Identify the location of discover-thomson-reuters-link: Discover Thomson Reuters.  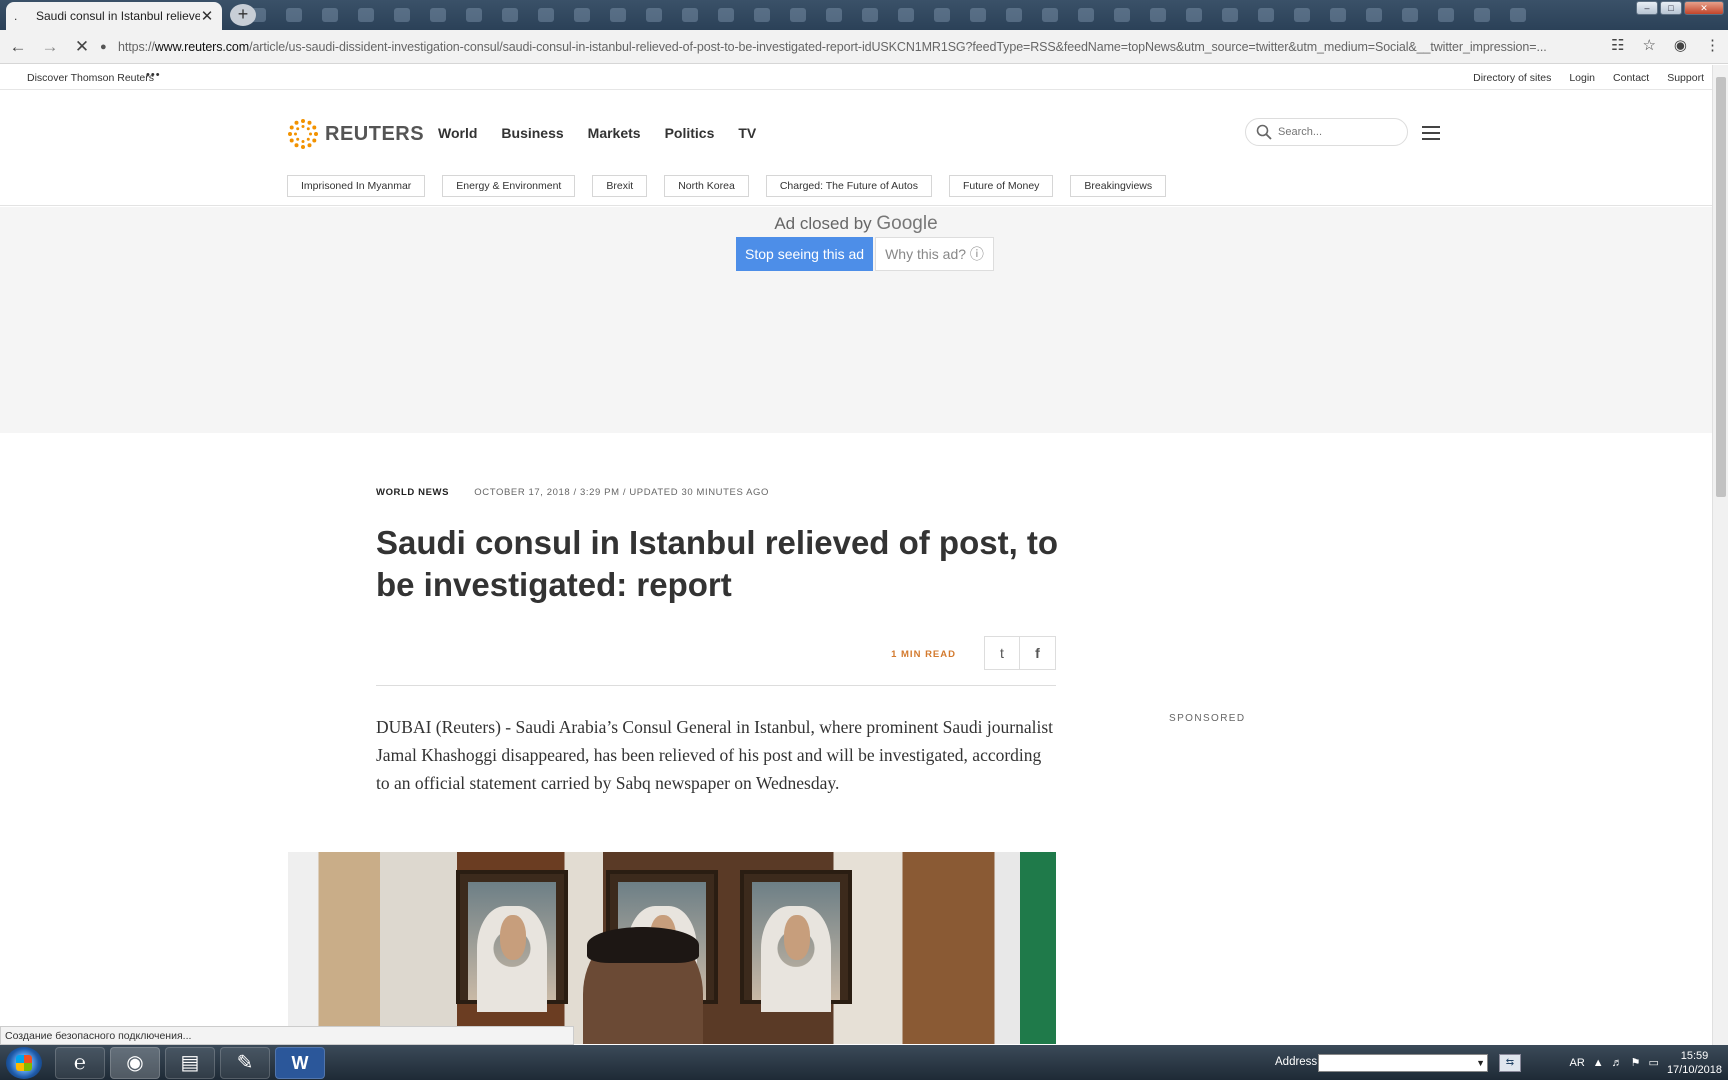
(90, 78).